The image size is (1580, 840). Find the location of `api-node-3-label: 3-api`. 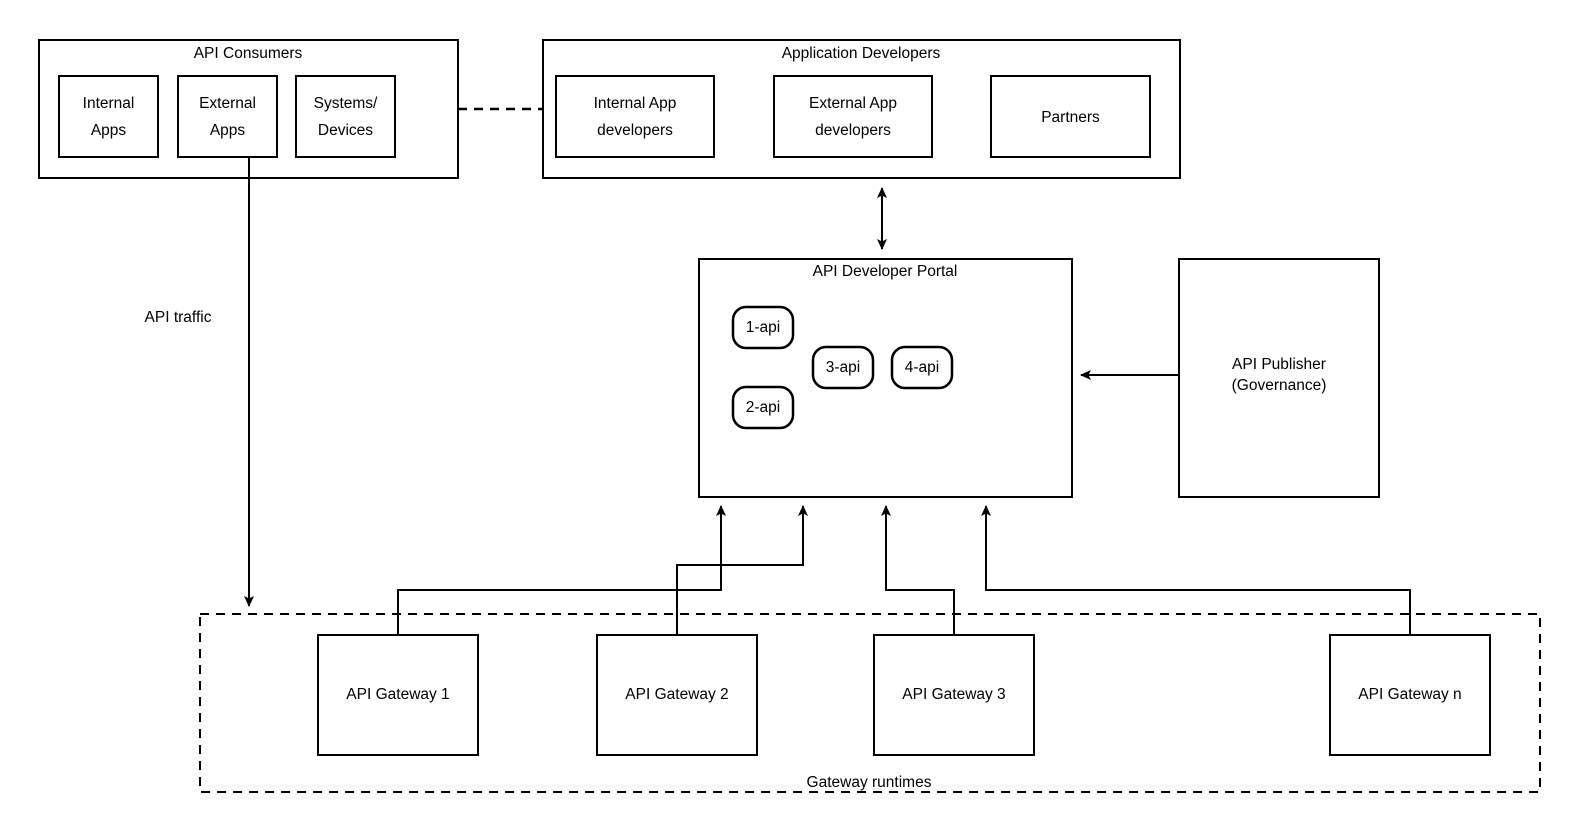

api-node-3-label: 3-api is located at coordinates (843, 367).